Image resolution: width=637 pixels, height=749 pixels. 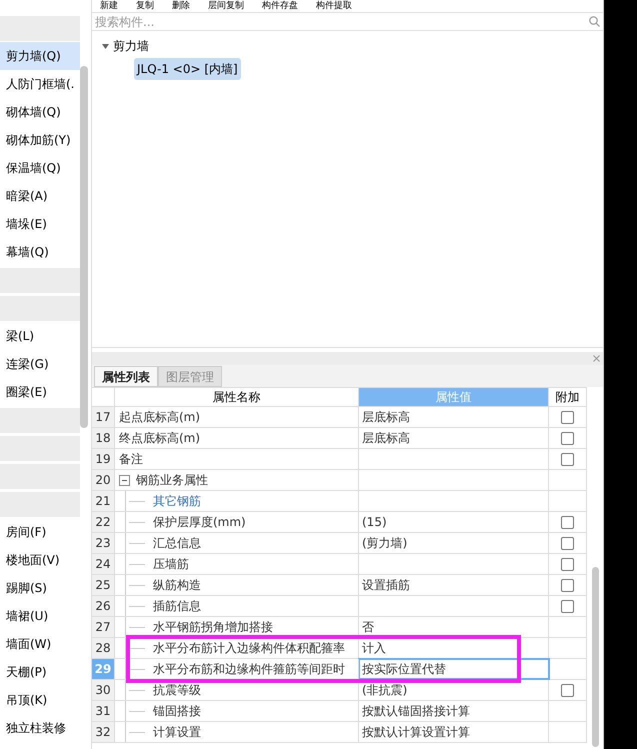 I want to click on property-link: 其它钢筋, so click(x=177, y=501).